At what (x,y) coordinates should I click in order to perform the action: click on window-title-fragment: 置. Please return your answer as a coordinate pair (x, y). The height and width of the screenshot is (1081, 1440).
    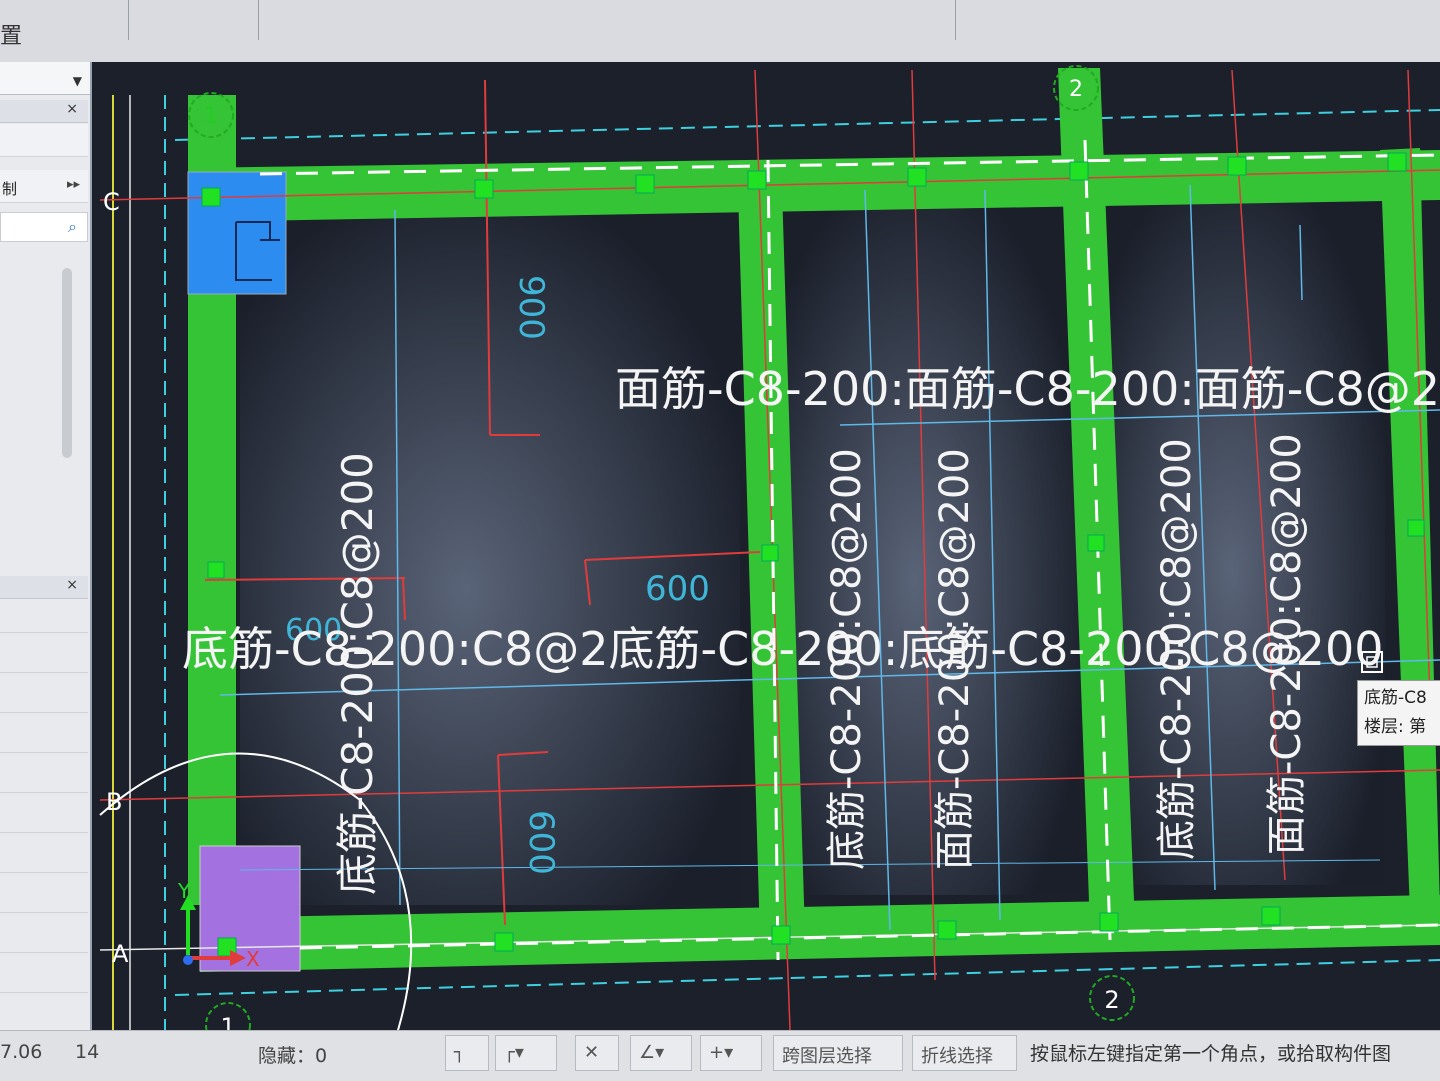
    Looking at the image, I should click on (11, 36).